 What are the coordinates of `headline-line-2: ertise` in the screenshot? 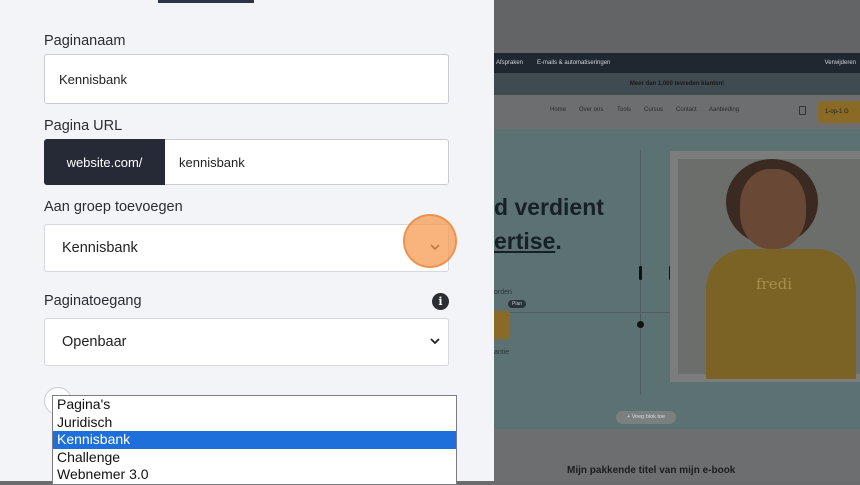 It's located at (525, 241).